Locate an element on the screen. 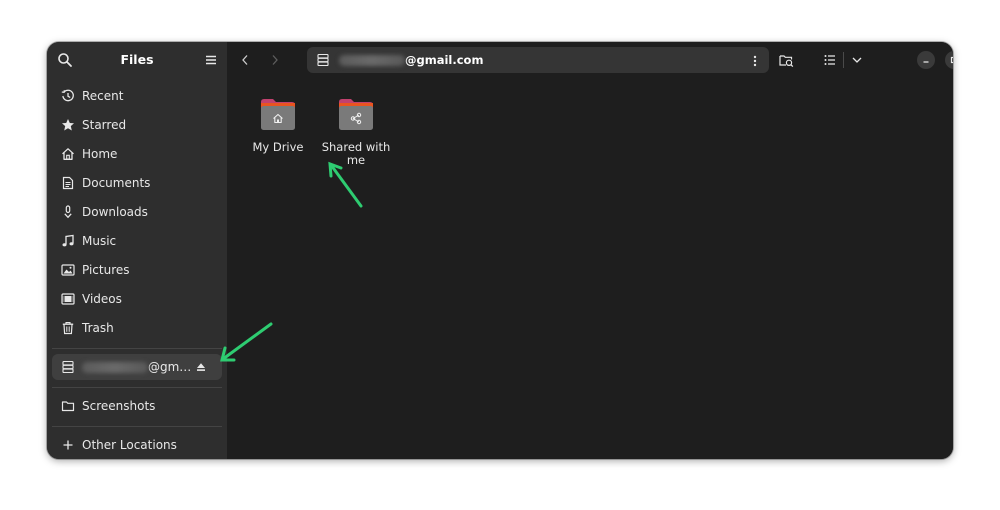 The image size is (1000, 510). home-icon is located at coordinates (68, 154).